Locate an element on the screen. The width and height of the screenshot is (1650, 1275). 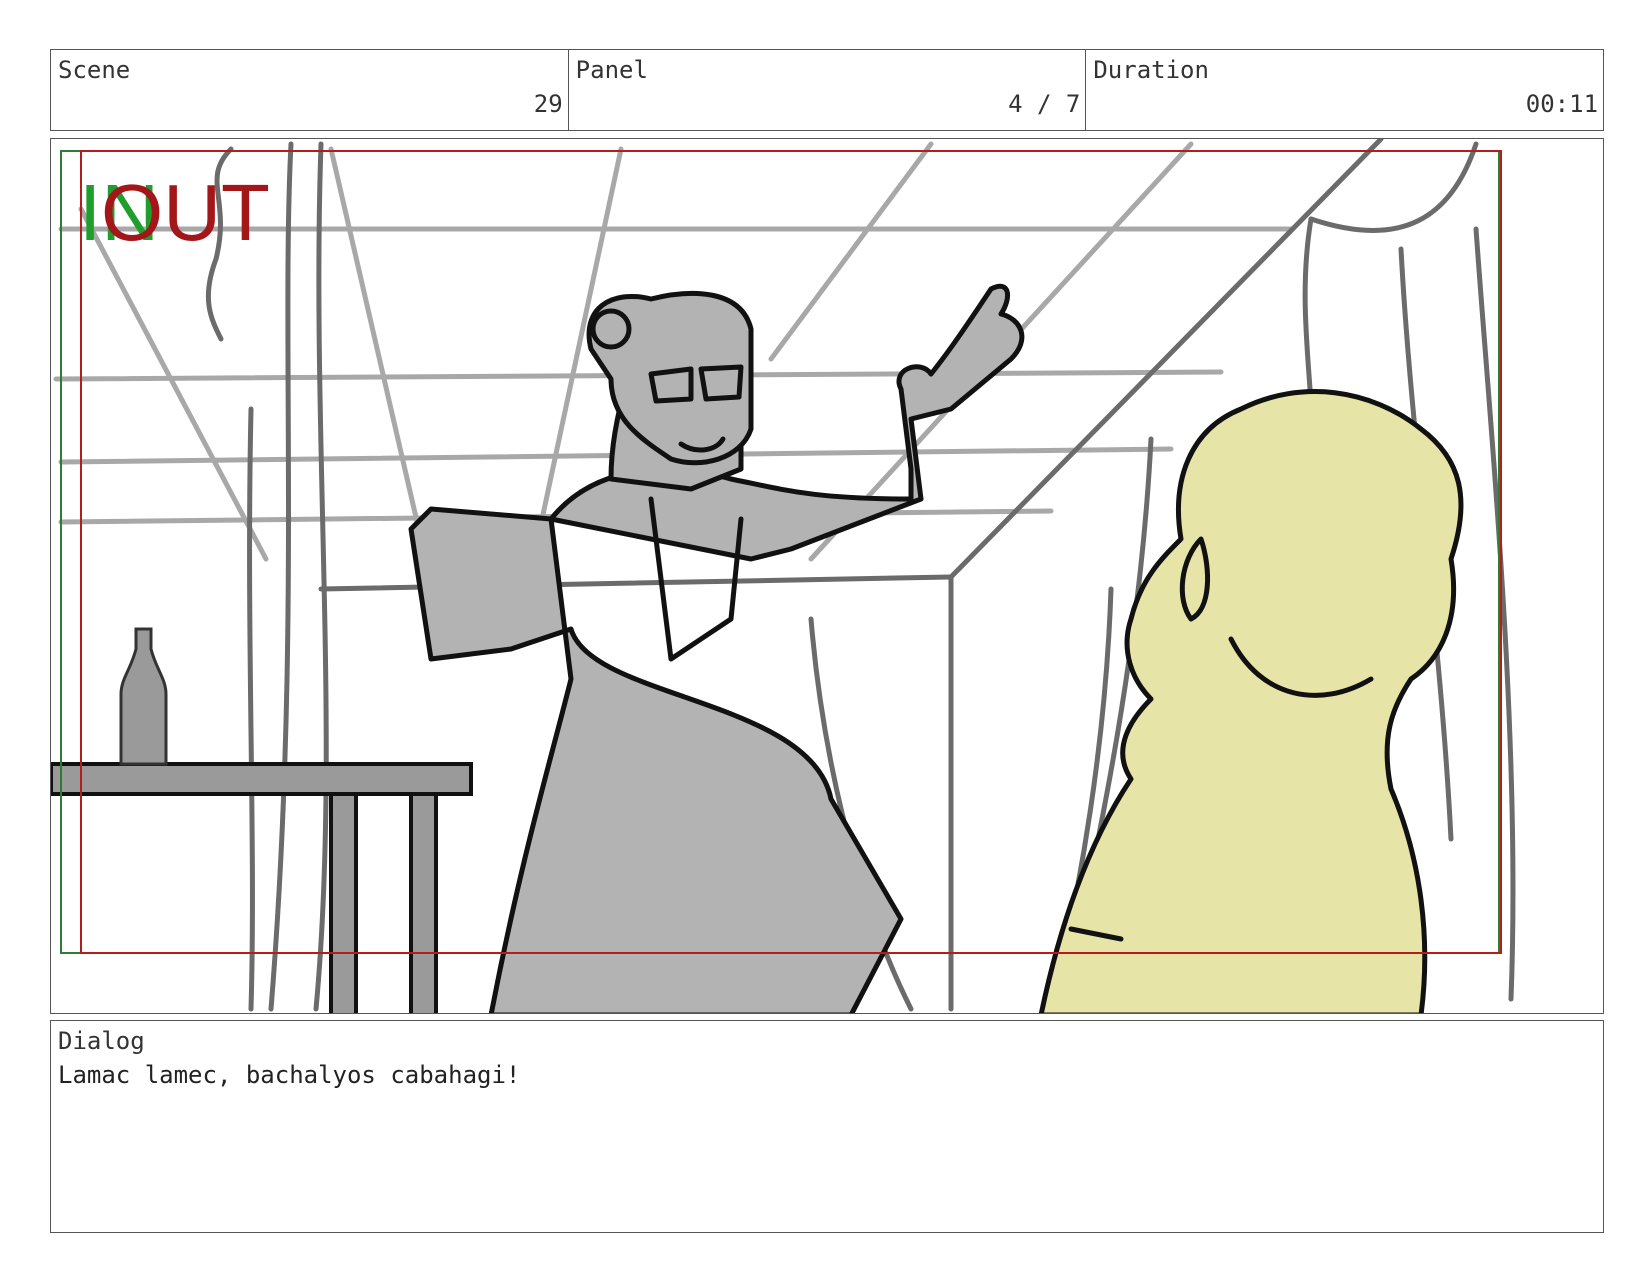
panel-info-header: Scene 29 Panel 4 / 7 Duration 00:11 is located at coordinates (827, 90).